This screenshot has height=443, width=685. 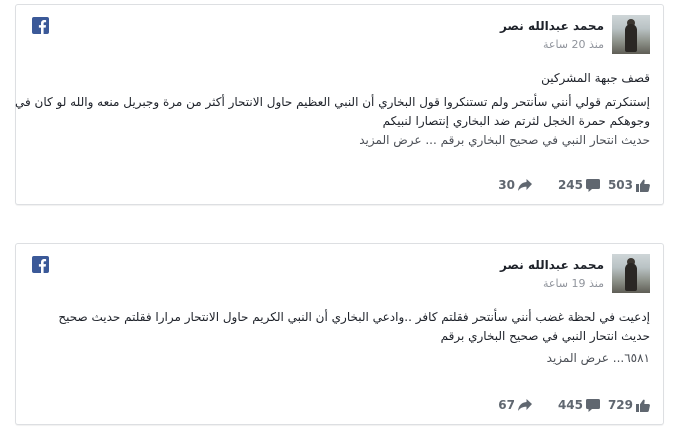 I want to click on share-count-button: 30, so click(x=515, y=185).